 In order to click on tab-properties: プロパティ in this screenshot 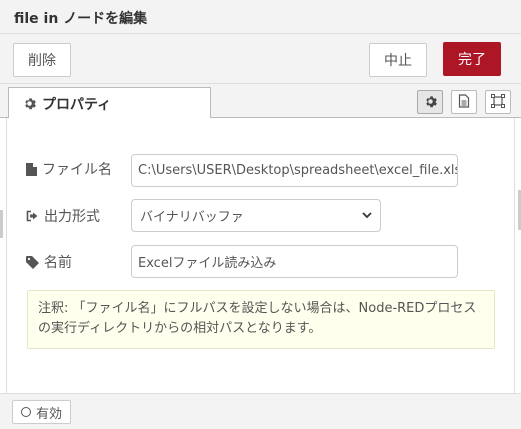, I will do `click(109, 103)`.